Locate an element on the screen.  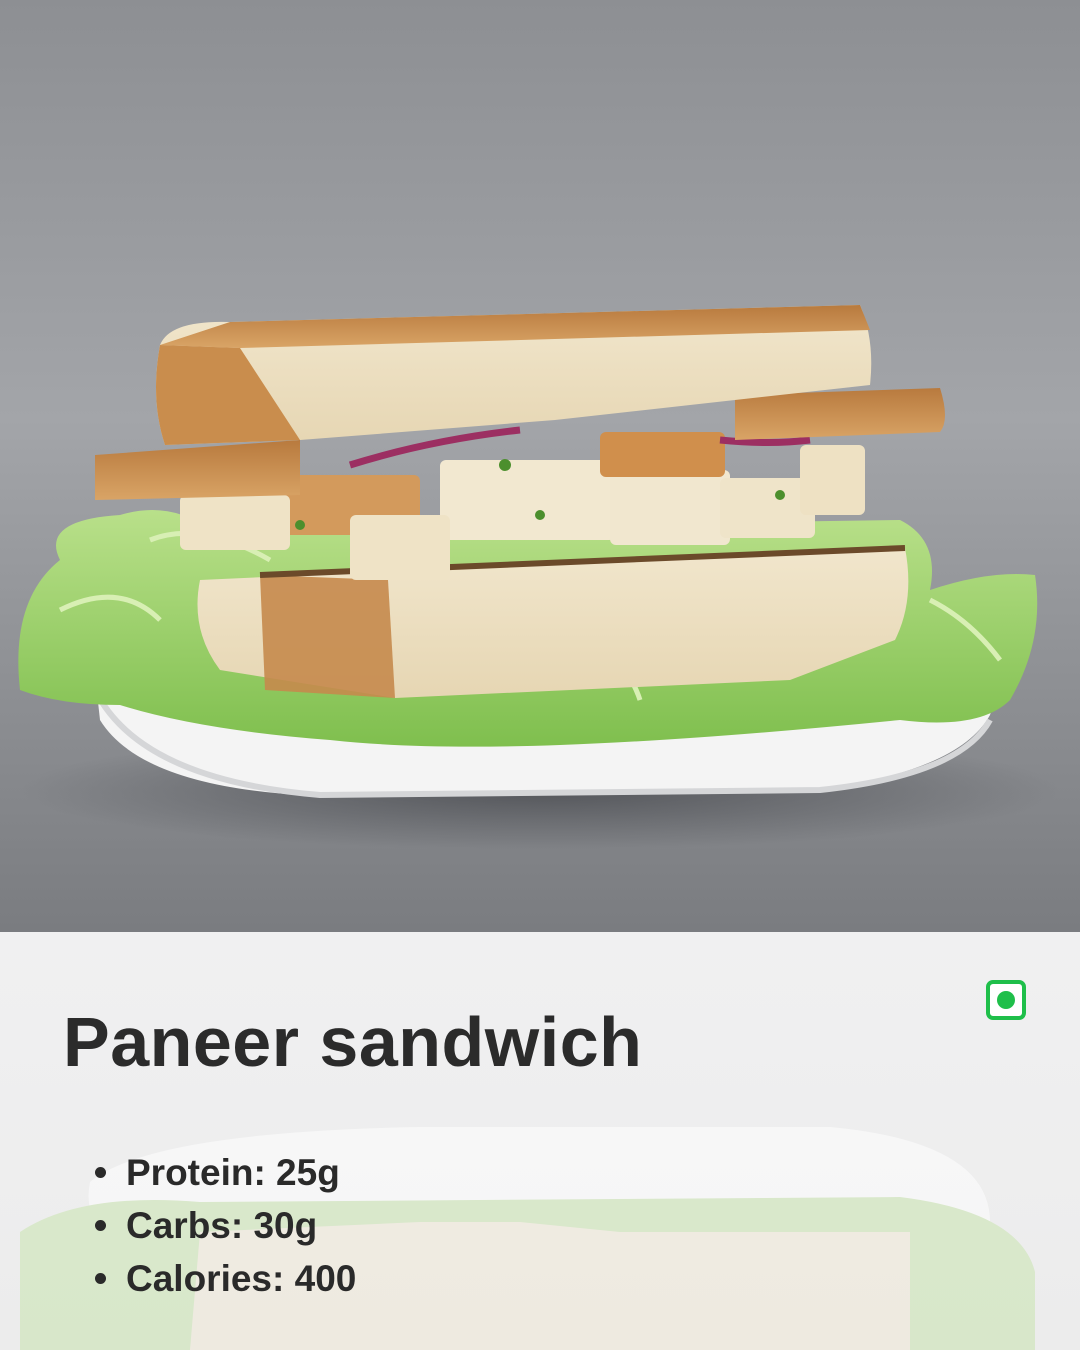
veg-indicator-icon is located at coordinates (1006, 1000).